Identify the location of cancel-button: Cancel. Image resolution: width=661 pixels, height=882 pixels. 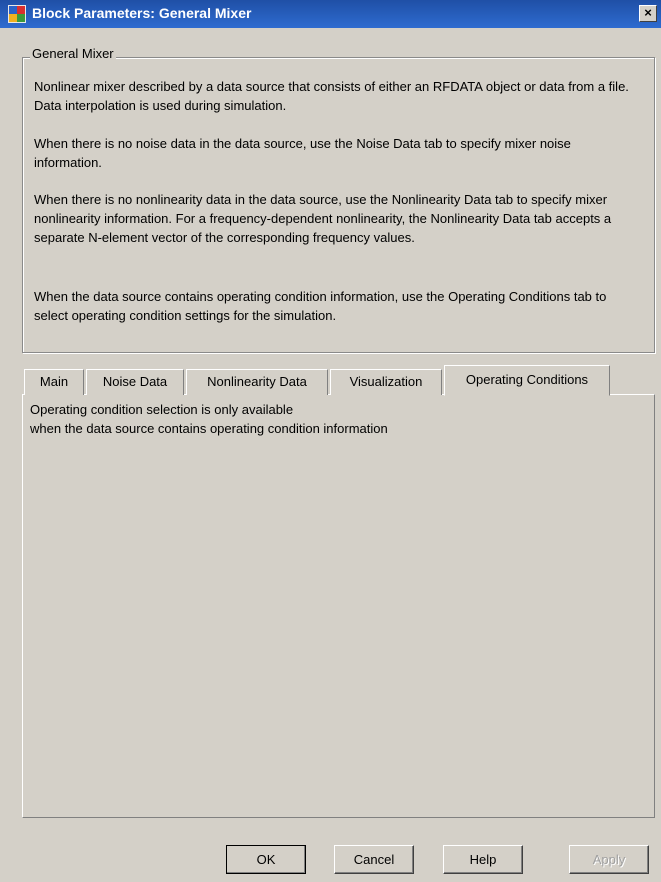
(374, 859).